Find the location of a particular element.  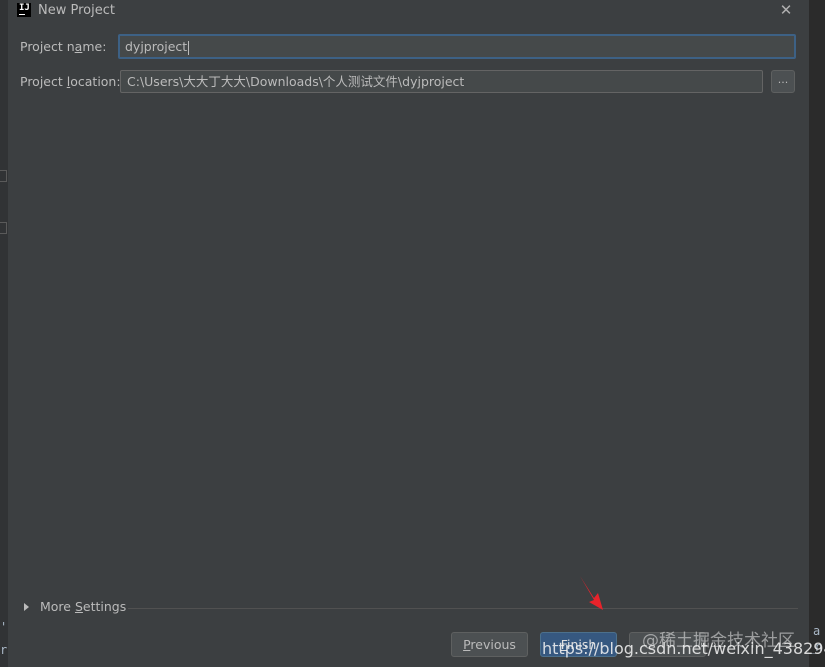

ide-background-text: r is located at coordinates (4, 650).